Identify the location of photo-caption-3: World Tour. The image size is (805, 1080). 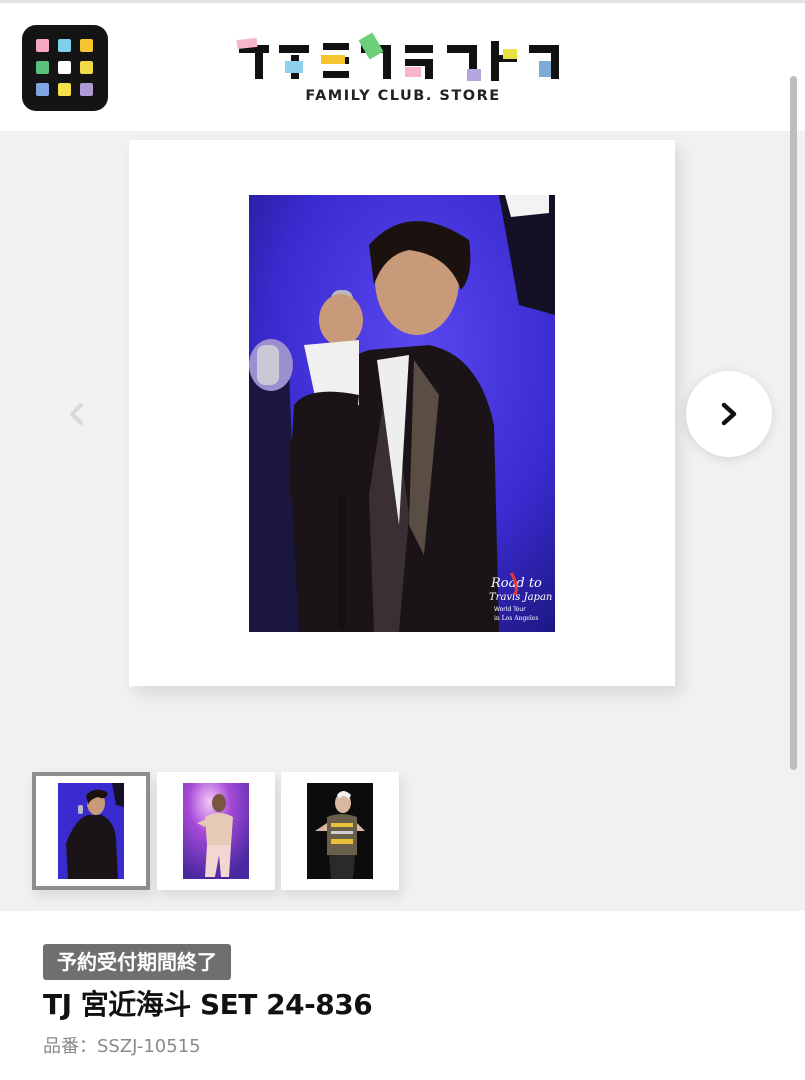
(510, 609).